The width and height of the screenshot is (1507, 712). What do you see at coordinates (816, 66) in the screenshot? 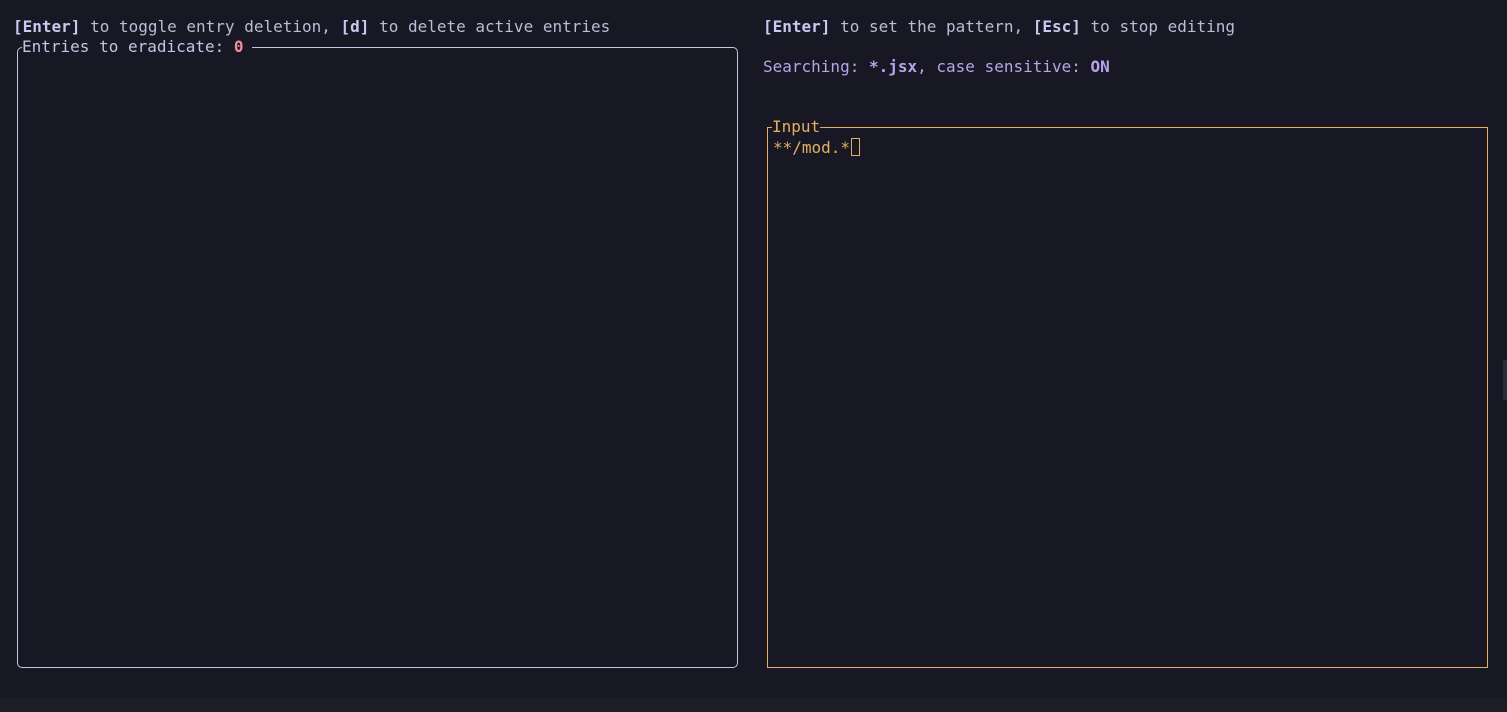
I see `searching-label: Searching:` at bounding box center [816, 66].